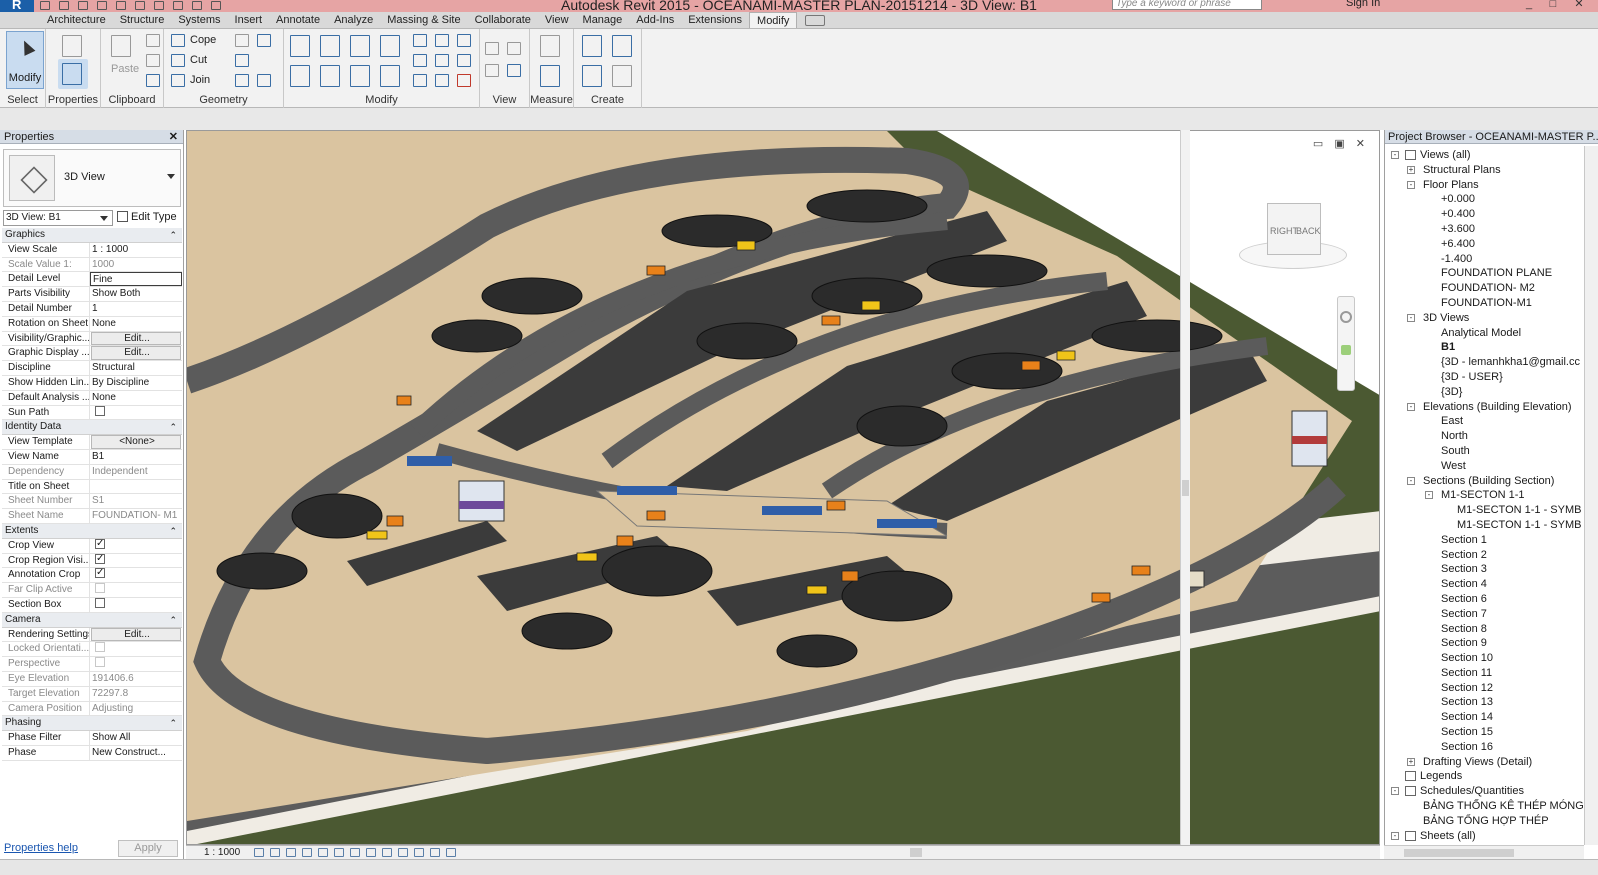 This screenshot has height=875, width=1598. Describe the element at coordinates (355, 852) in the screenshot. I see `crop-region-icon` at that location.